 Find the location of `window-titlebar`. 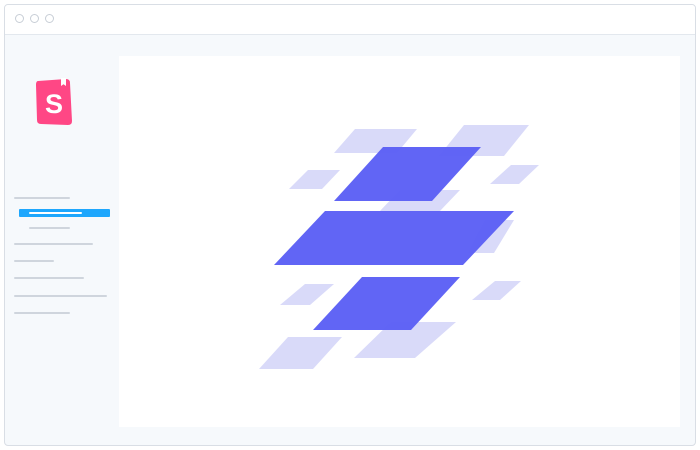

window-titlebar is located at coordinates (350, 20).